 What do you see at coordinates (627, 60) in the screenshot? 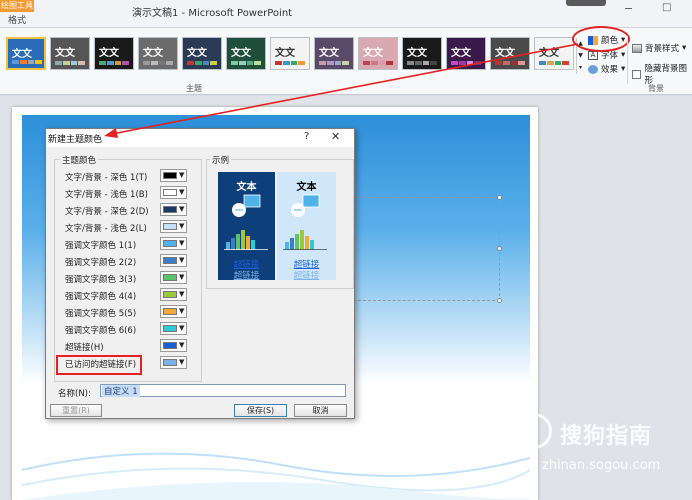
I see `group-separator` at bounding box center [627, 60].